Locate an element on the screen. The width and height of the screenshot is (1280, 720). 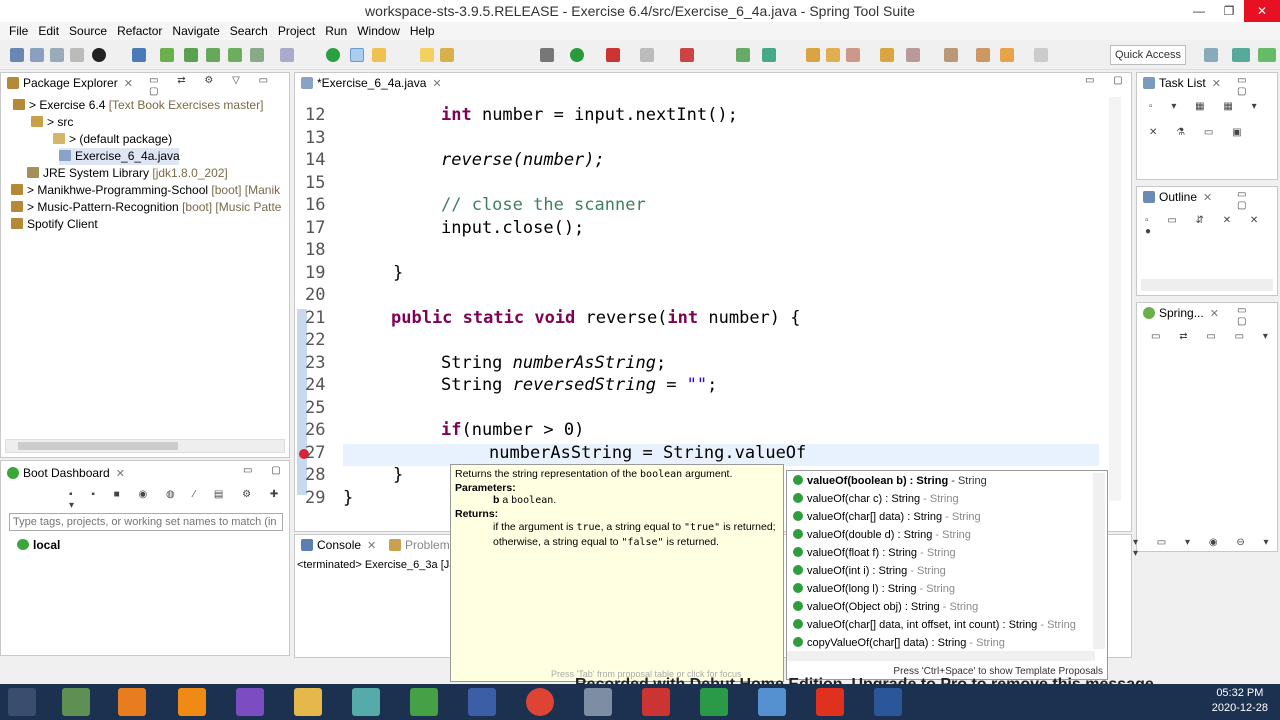
code-line-26: if(number > 0) is located at coordinates (512, 430).